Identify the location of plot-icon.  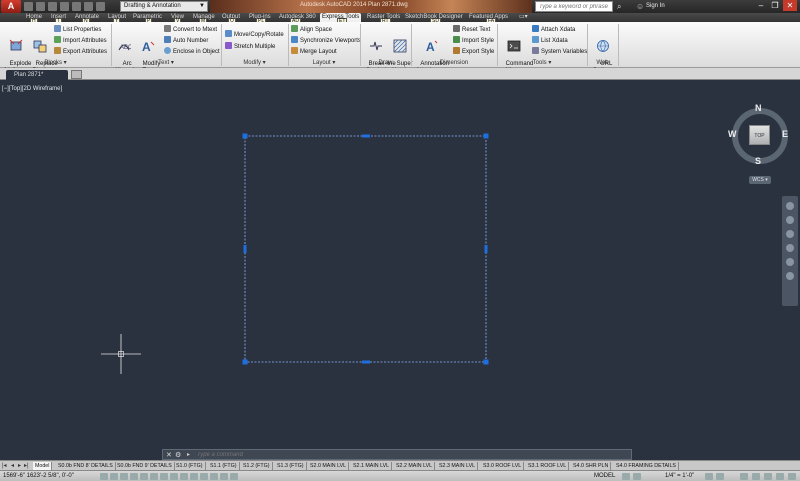
(76, 6).